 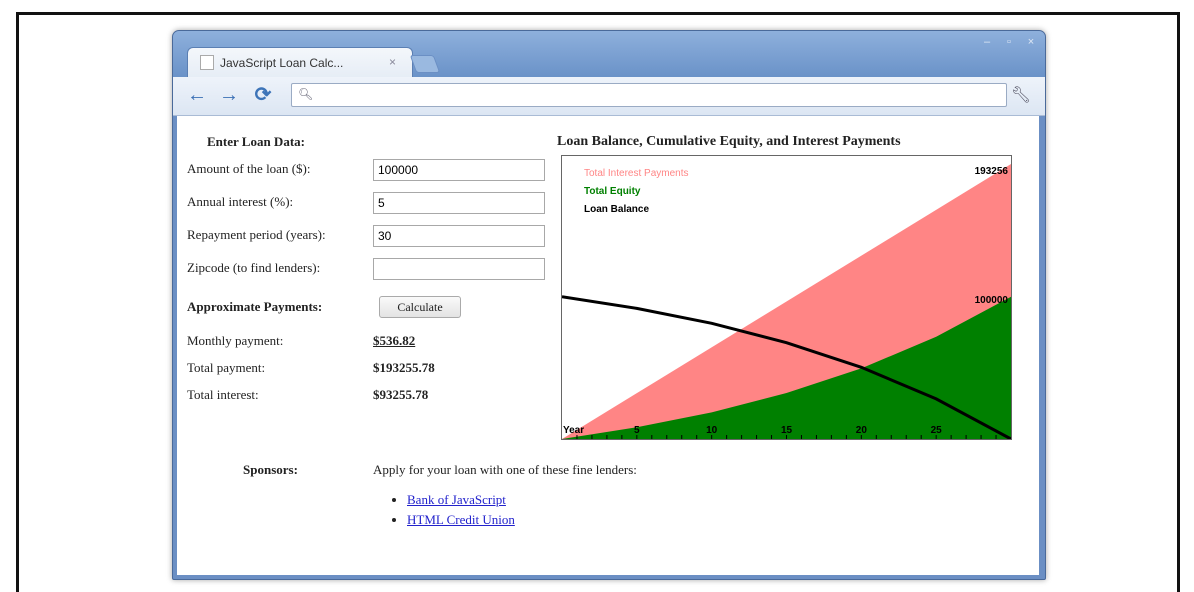 I want to click on form-heading: Enter Loan Data:, so click(x=256, y=141).